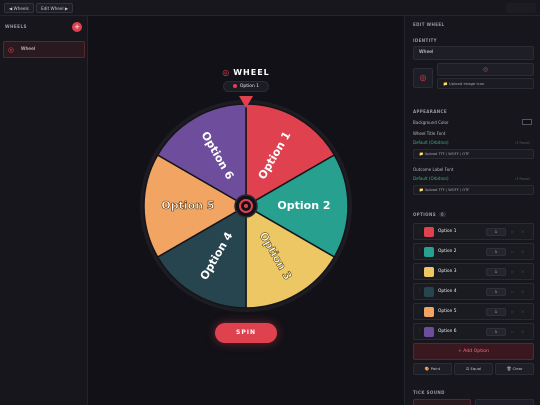 This screenshot has width=540, height=405. What do you see at coordinates (19, 8) in the screenshot?
I see `back-to-wheels-button: ◀ Wheels` at bounding box center [19, 8].